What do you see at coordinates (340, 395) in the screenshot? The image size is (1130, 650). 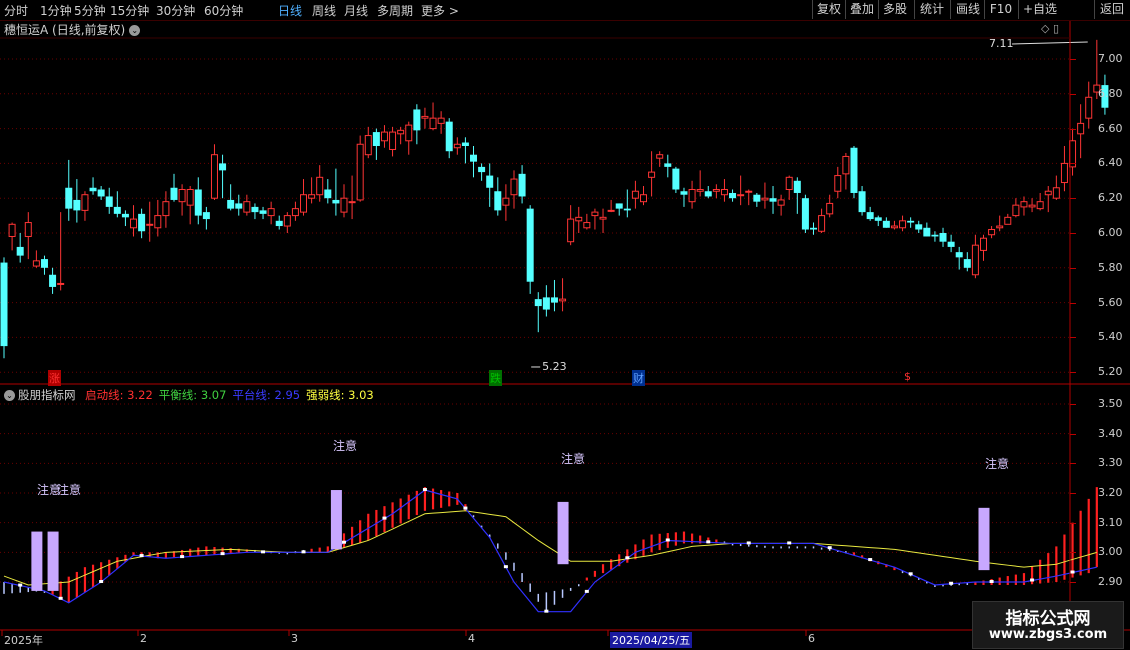 I see `indicator-line-label: 强弱线: 3.03` at bounding box center [340, 395].